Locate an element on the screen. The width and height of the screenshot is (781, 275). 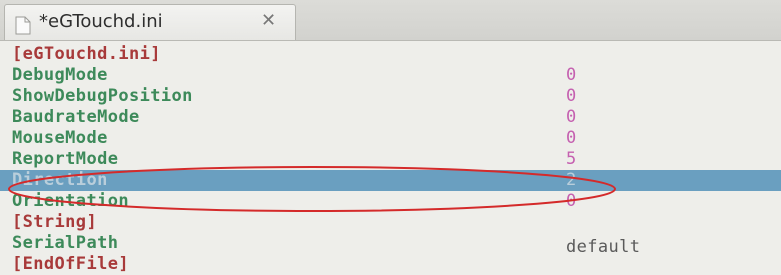
tab-title: *eGTouchd.ini is located at coordinates (101, 21).